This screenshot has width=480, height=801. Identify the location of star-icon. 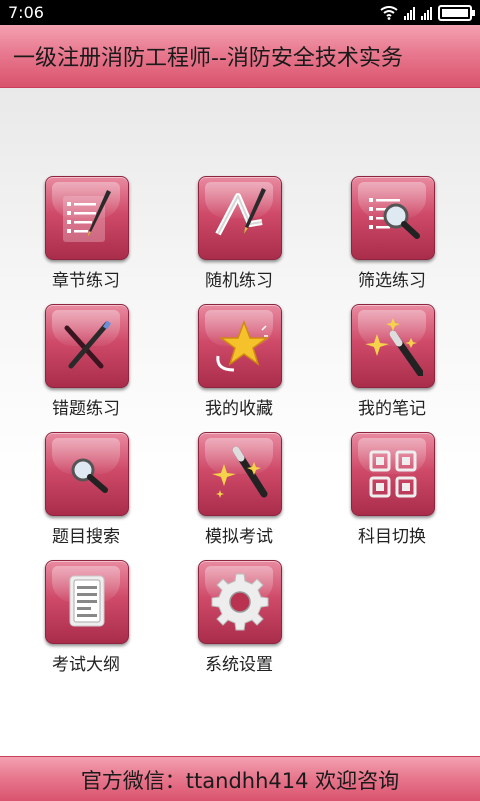
(240, 346).